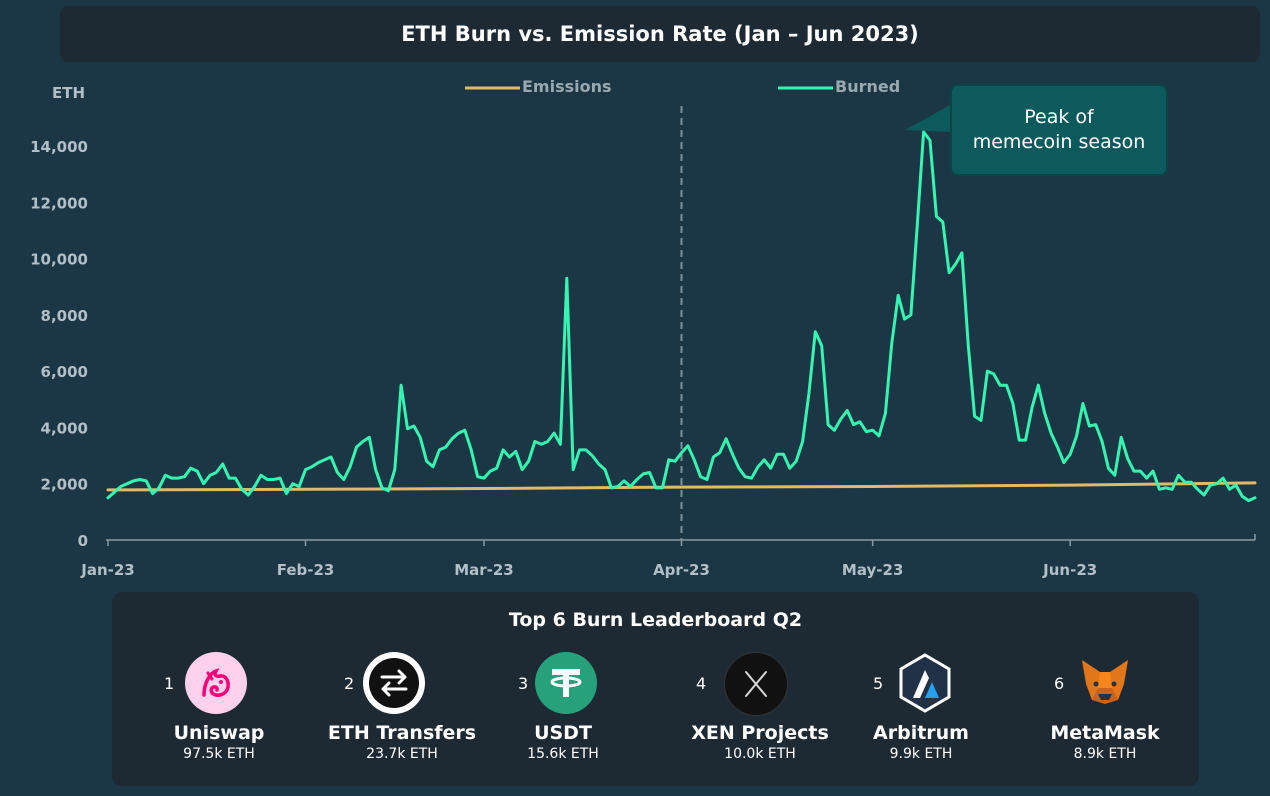 The height and width of the screenshot is (796, 1270). What do you see at coordinates (921, 733) in the screenshot?
I see `leaderboard-name: Arbitrum` at bounding box center [921, 733].